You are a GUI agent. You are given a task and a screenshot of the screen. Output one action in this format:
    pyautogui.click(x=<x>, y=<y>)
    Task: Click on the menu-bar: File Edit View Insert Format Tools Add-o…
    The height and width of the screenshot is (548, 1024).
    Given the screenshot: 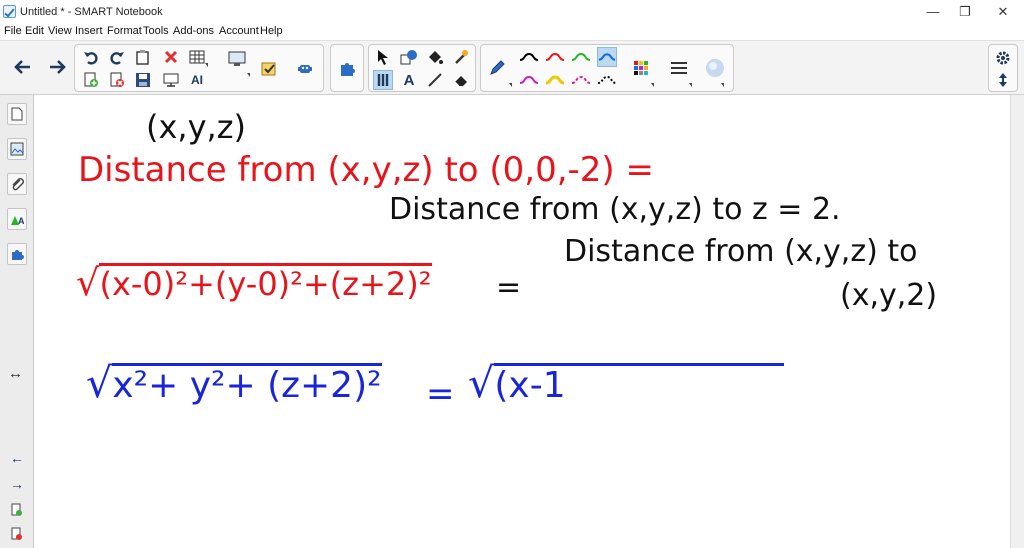 What is the action you would take?
    pyautogui.click(x=512, y=32)
    